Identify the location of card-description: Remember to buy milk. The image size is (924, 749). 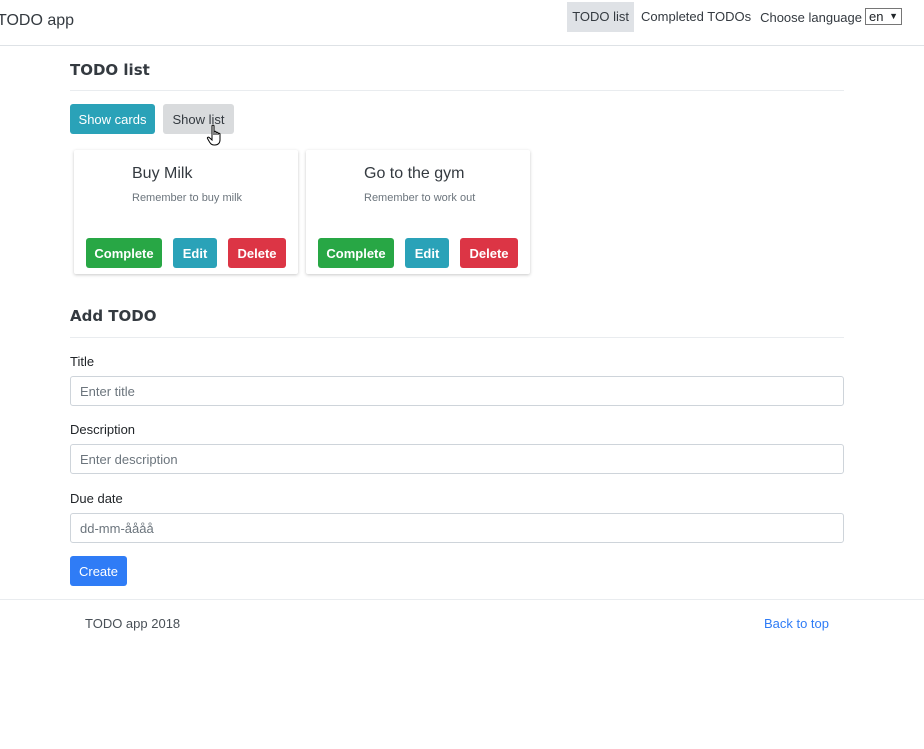
(187, 198).